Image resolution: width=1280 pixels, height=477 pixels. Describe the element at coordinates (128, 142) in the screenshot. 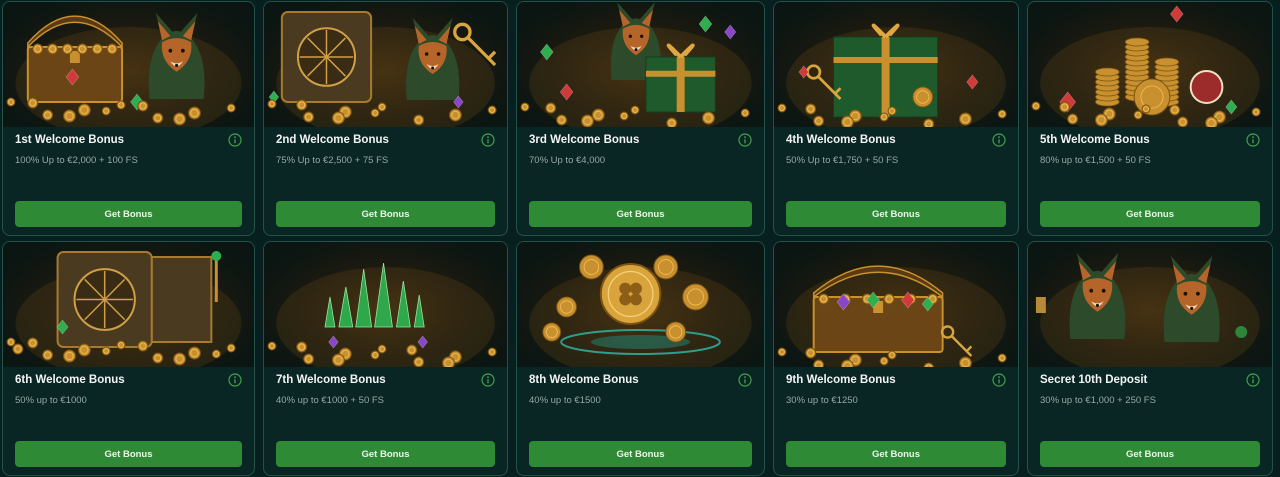

I see `bonus-title-row: 1st Welcome Bonus` at that location.